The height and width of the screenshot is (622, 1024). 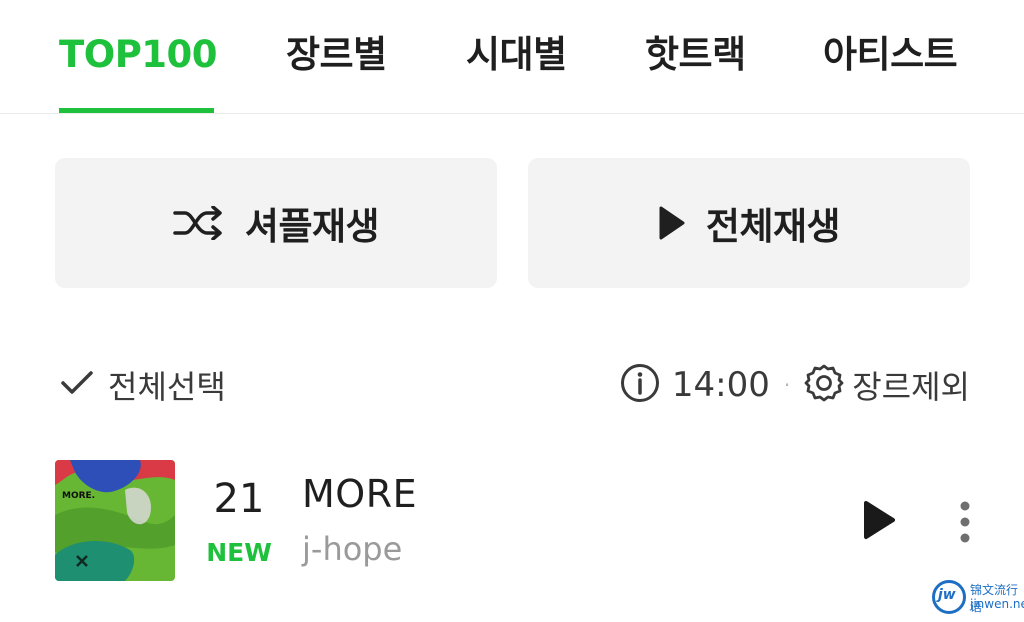 I want to click on list-toolbar: 전체선택 14:00 · 장르제외, so click(x=515, y=385).